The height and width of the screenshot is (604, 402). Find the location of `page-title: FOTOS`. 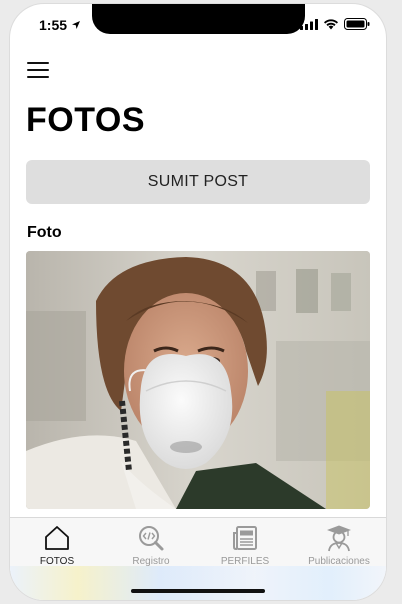

page-title: FOTOS is located at coordinates (85, 120).